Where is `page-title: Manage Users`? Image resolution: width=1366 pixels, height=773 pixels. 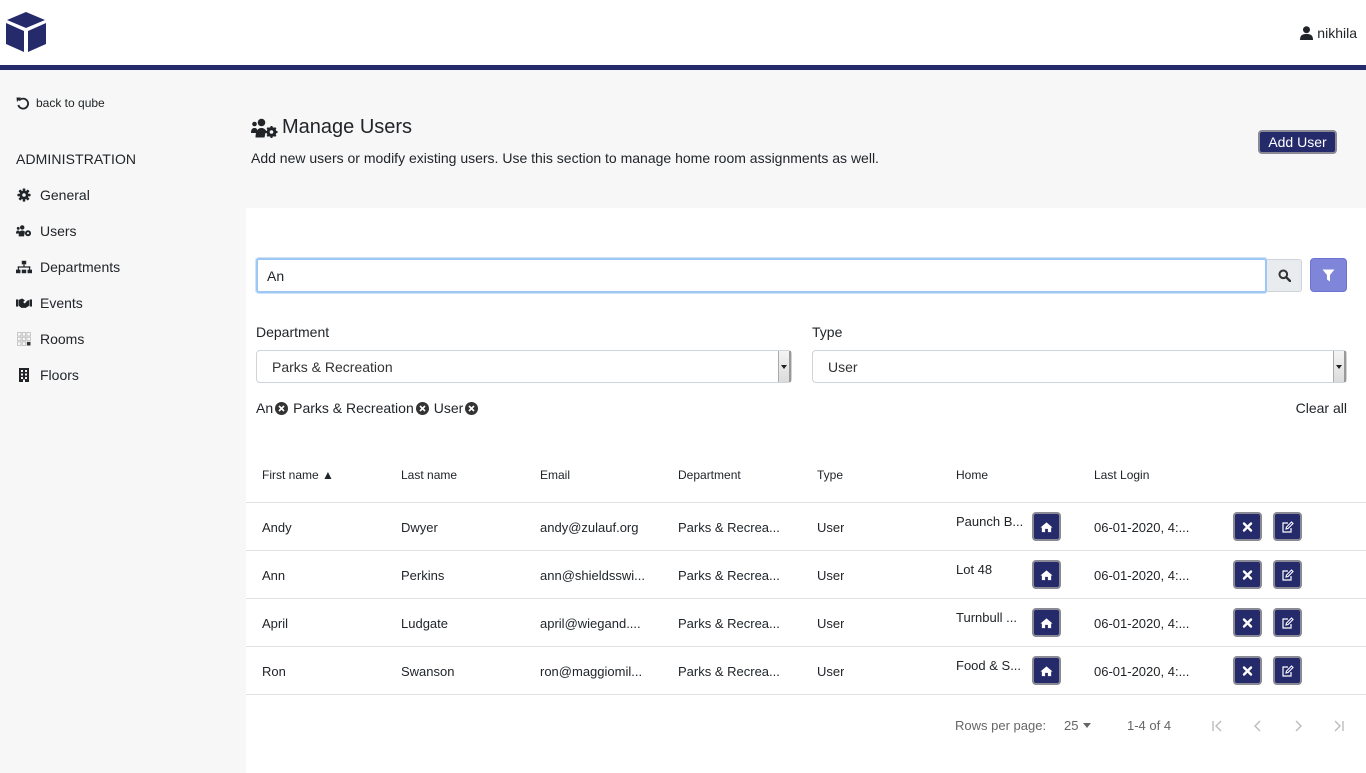
page-title: Manage Users is located at coordinates (331, 127).